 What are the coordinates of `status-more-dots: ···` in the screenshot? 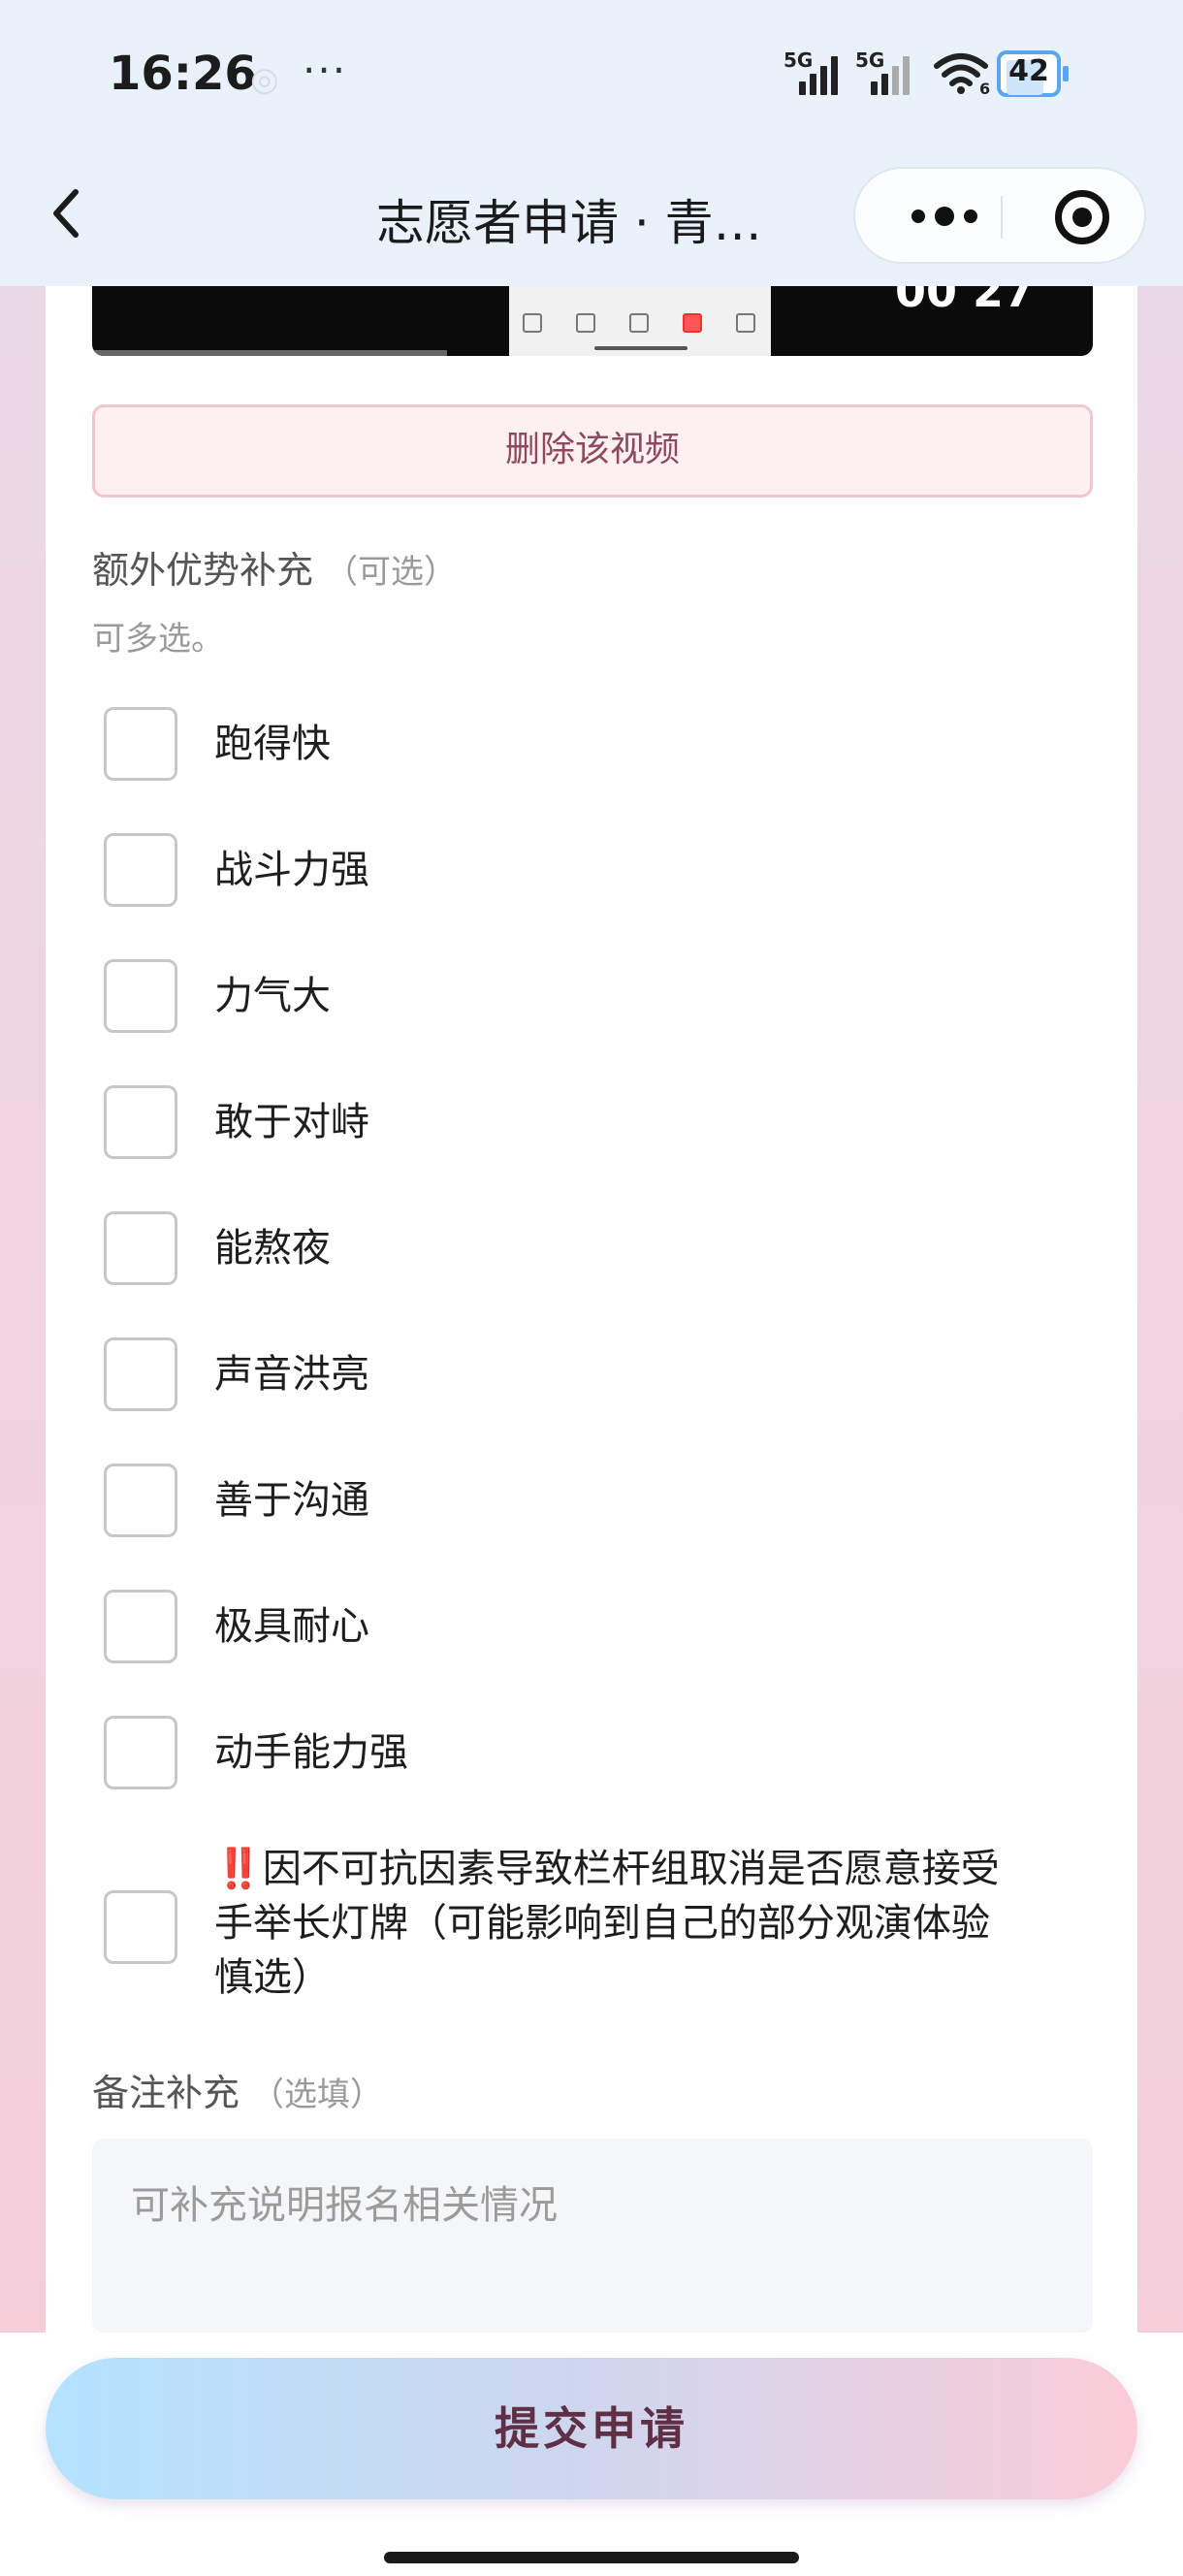 It's located at (325, 70).